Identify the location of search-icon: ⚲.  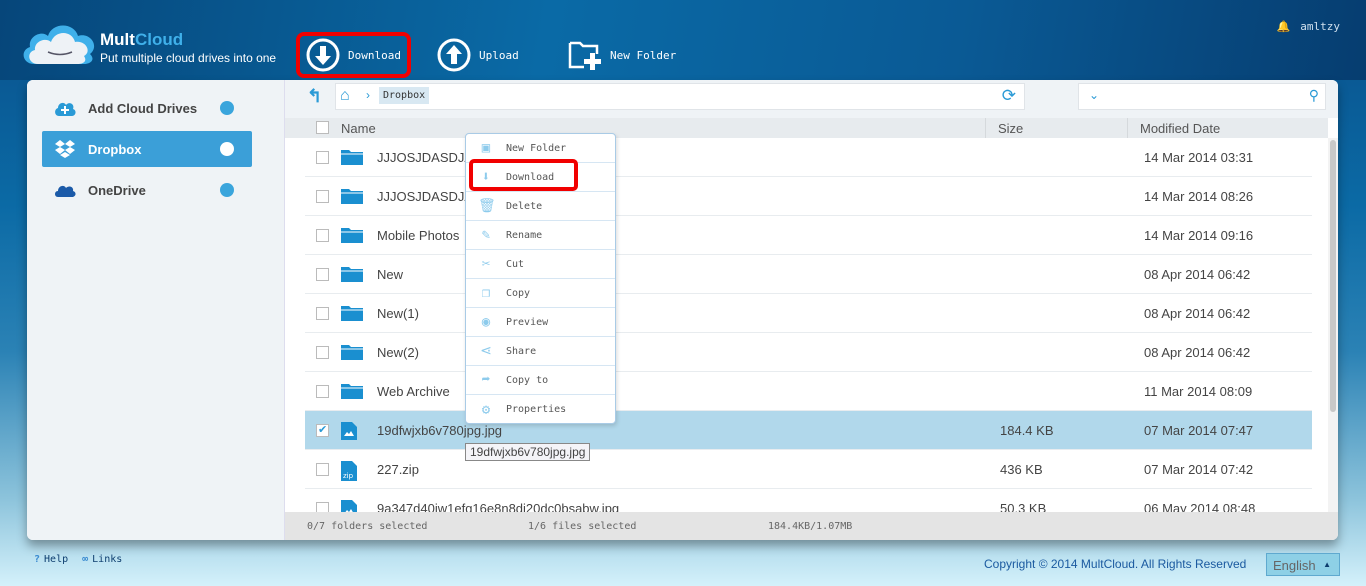
(1314, 95).